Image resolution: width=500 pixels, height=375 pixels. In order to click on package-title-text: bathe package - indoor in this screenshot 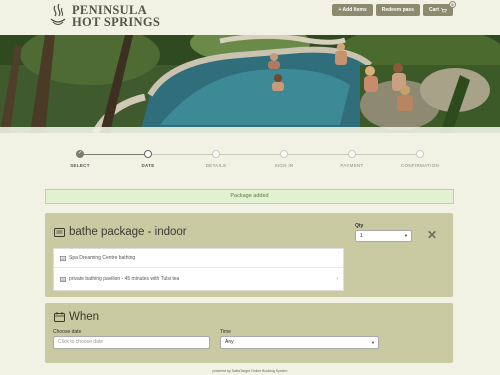, I will do `click(128, 232)`.